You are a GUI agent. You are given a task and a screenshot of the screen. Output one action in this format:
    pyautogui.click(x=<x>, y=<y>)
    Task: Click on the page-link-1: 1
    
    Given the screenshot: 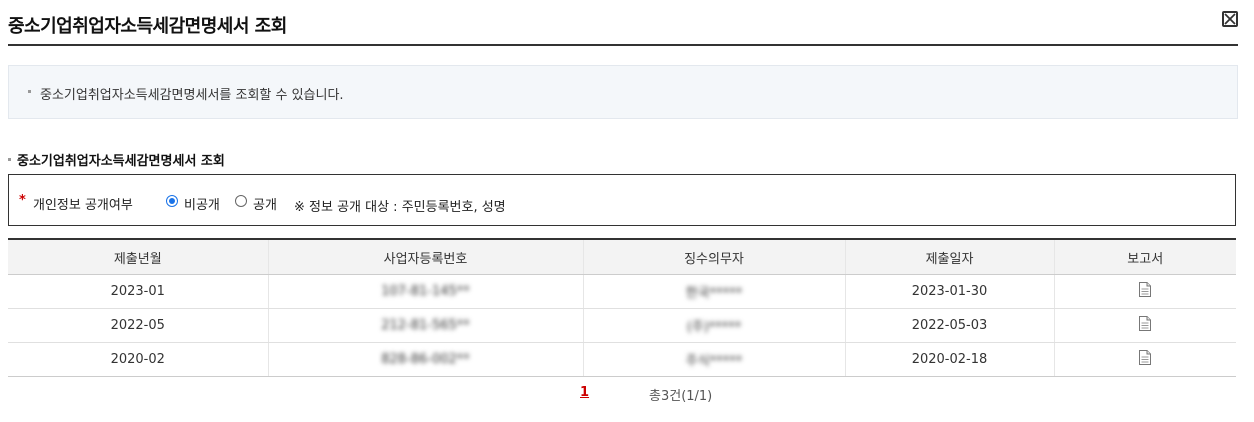 What is the action you would take?
    pyautogui.click(x=584, y=392)
    